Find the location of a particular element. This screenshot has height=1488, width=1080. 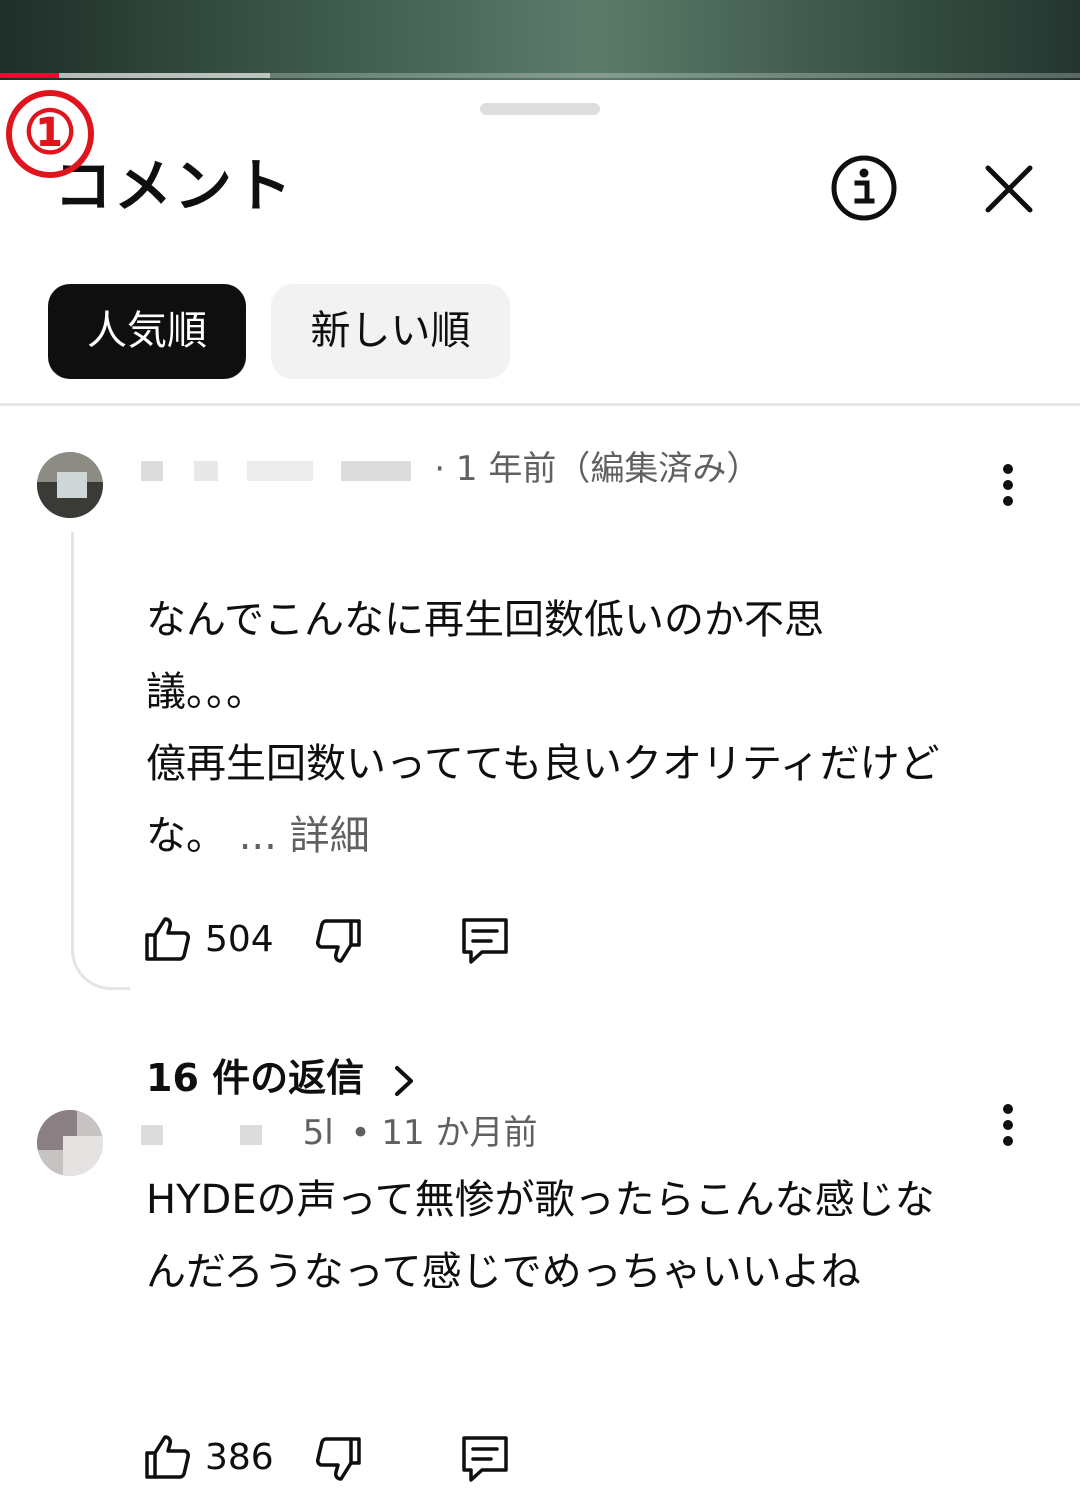

info-icon is located at coordinates (864, 188).